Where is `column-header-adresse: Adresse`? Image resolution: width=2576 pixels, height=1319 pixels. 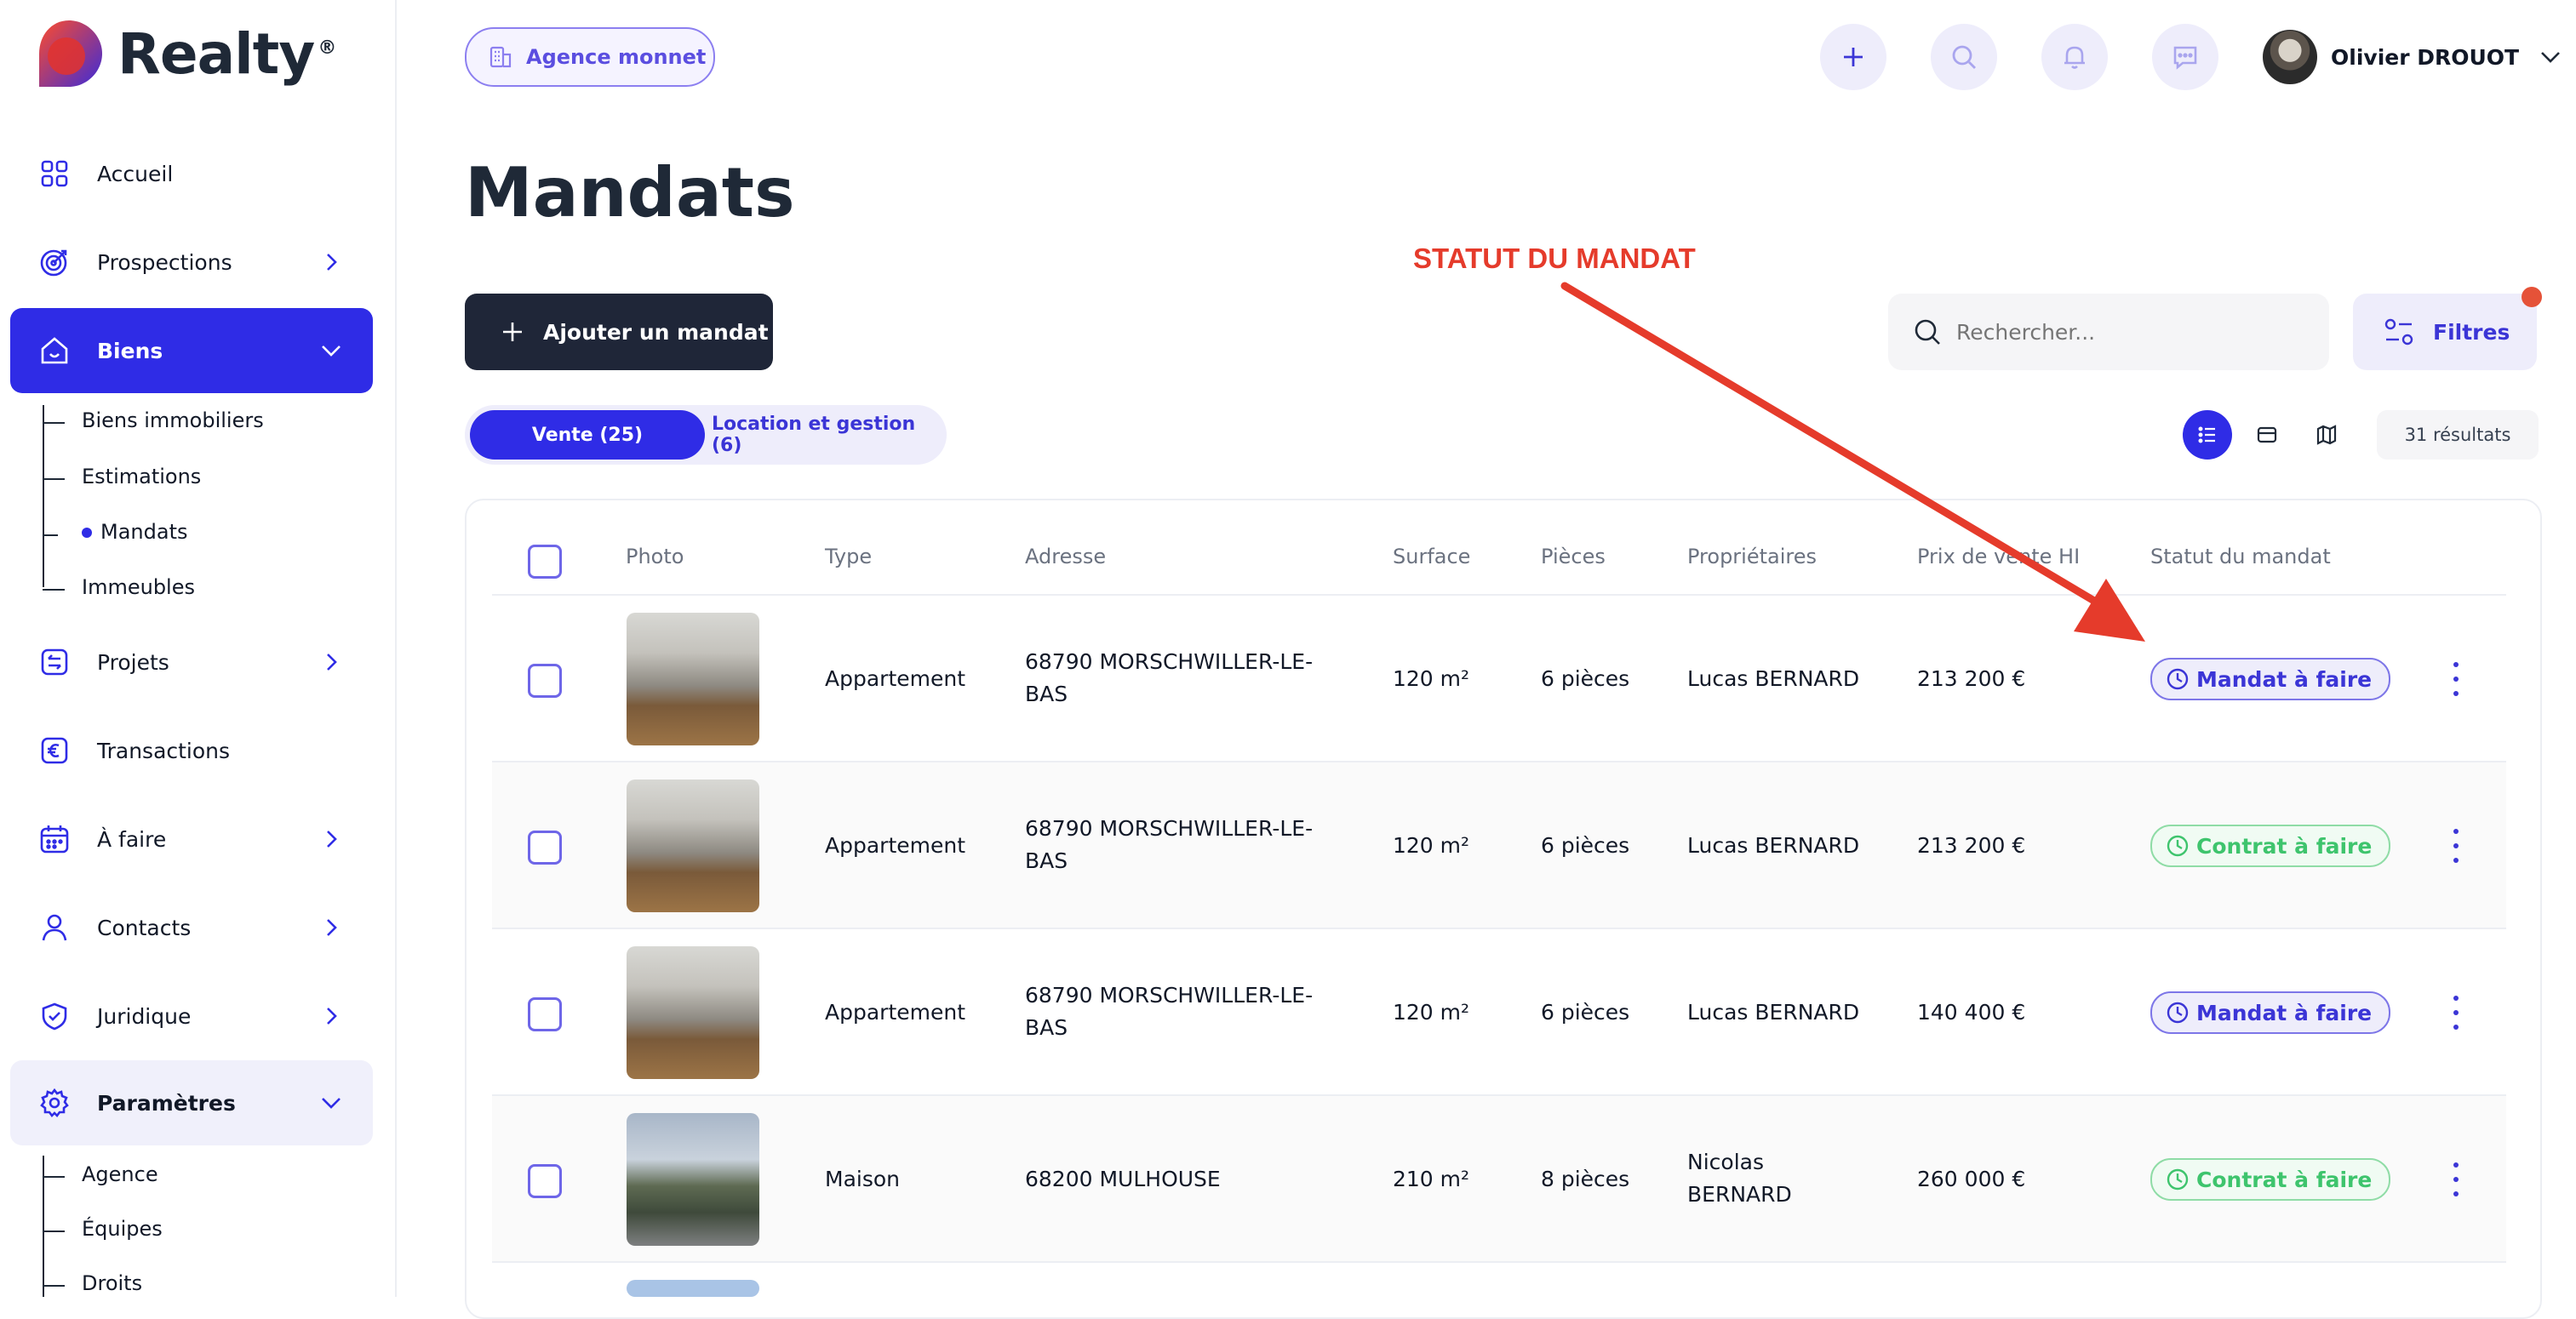 column-header-adresse: Adresse is located at coordinates (1065, 556).